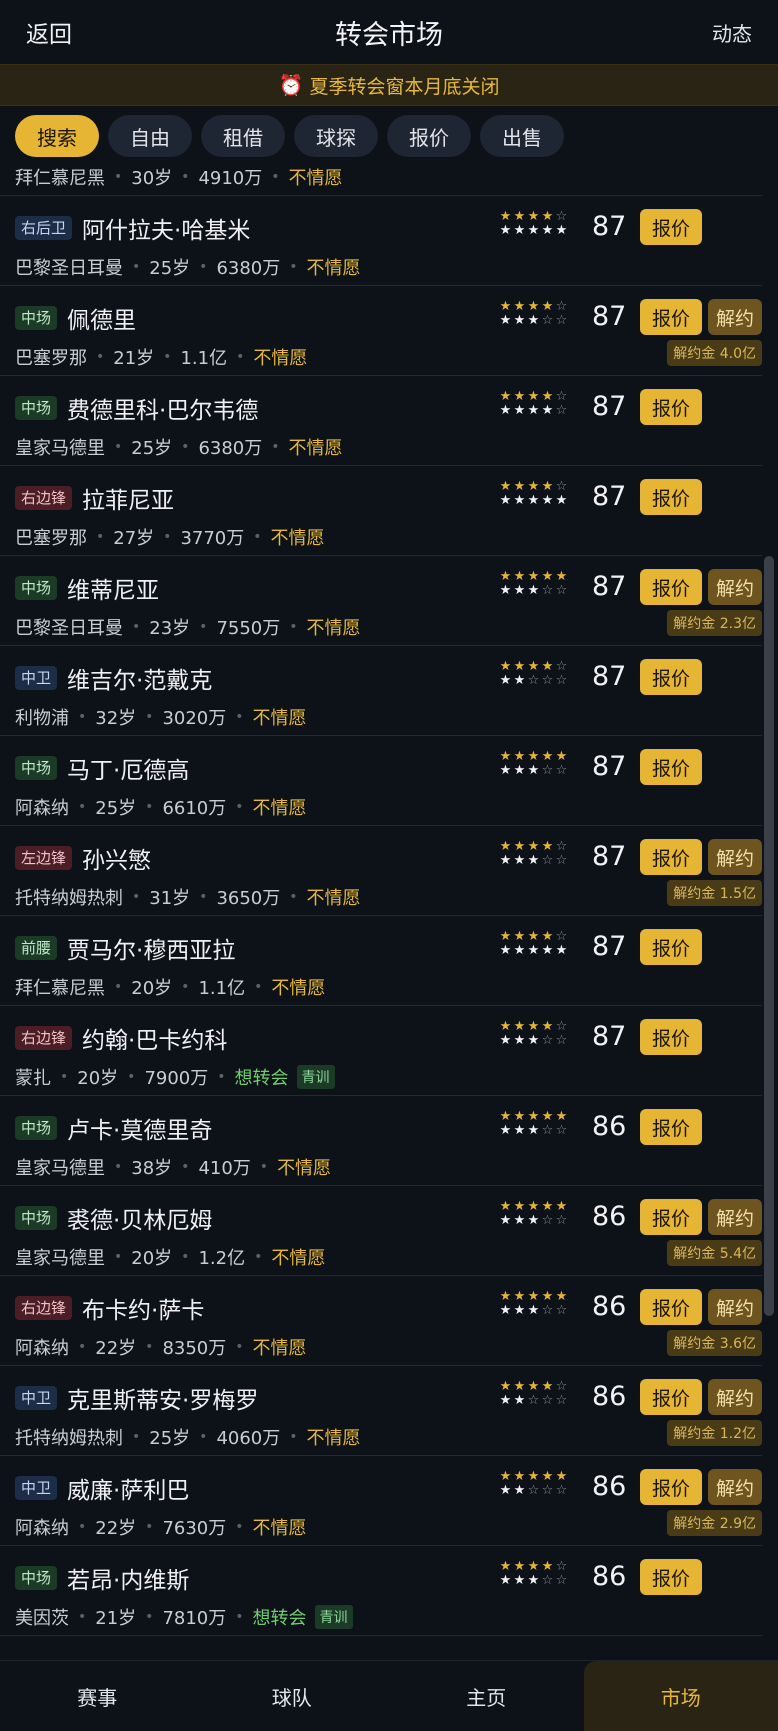 The height and width of the screenshot is (1731, 778). I want to click on tab-5: 出售, so click(522, 136).